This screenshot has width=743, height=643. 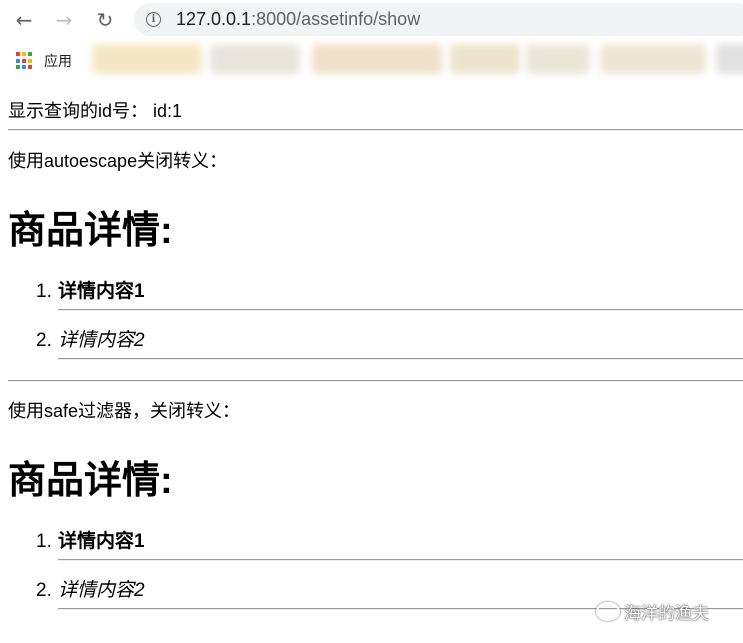 I want to click on address-bar: i 127.0.0.1:8000/assetinfo/show, so click(x=438, y=19).